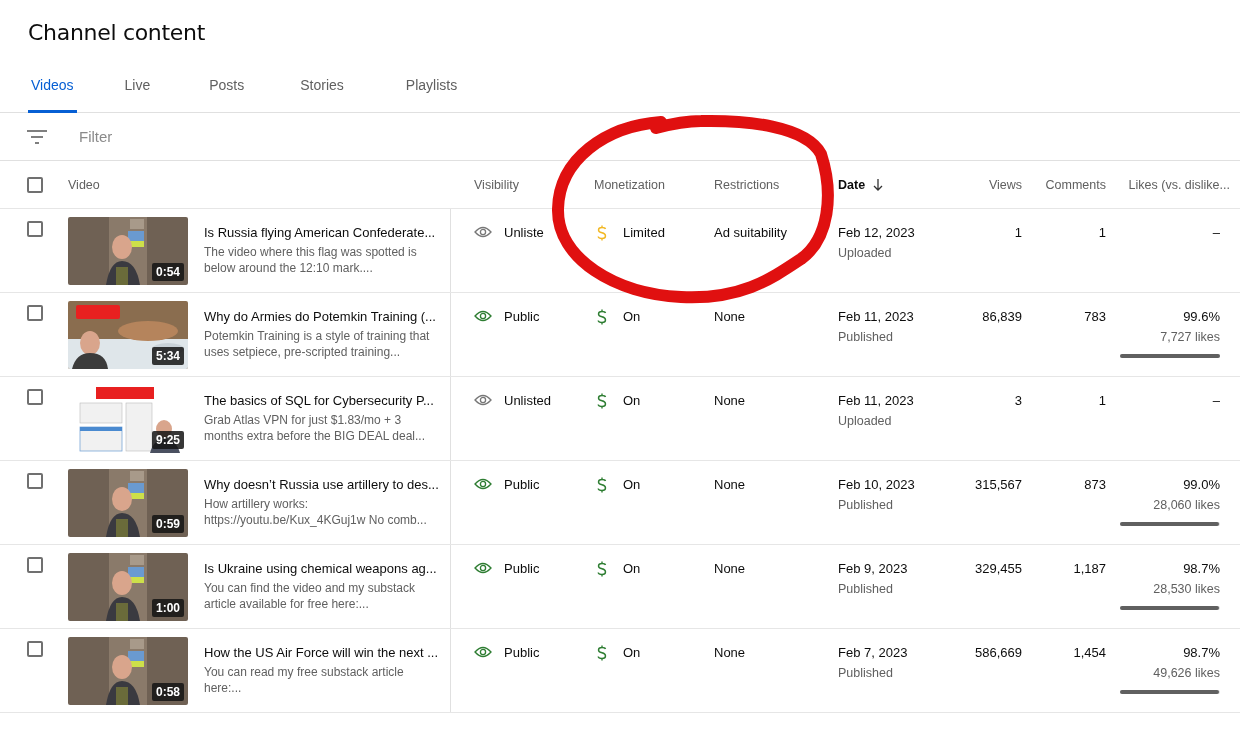  Describe the element at coordinates (322, 86) in the screenshot. I see `tab: Stories` at that location.